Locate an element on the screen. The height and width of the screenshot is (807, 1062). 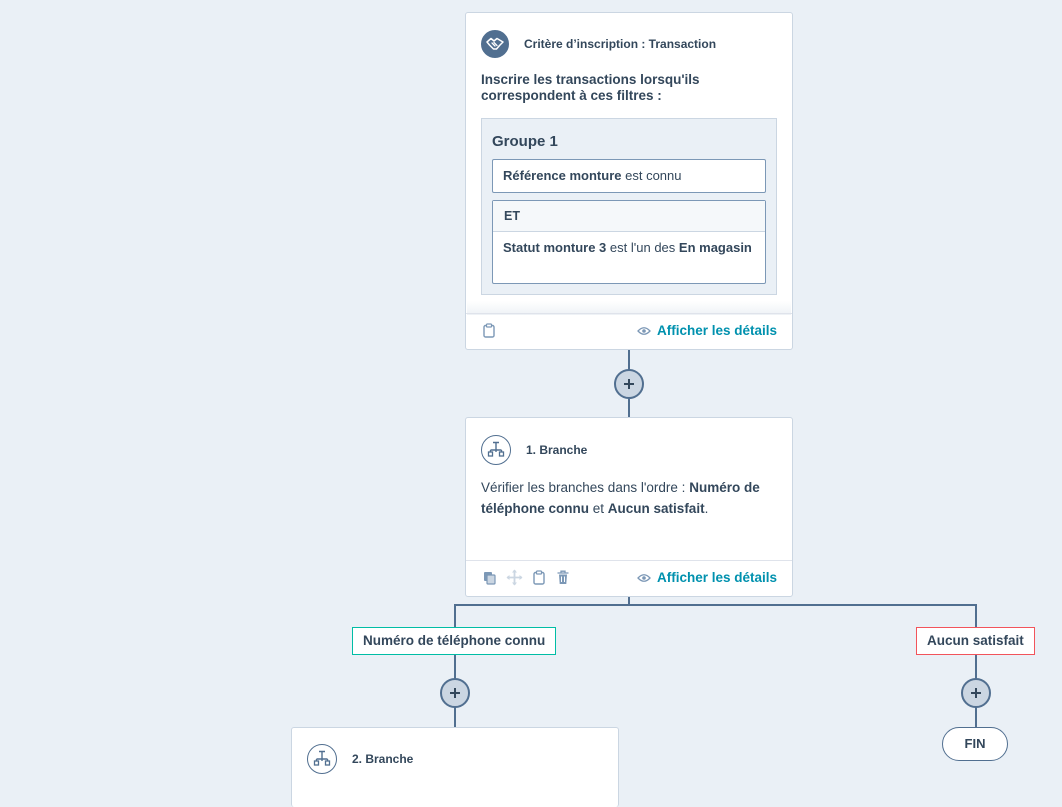
filter-operator: est l'un des is located at coordinates (642, 247).